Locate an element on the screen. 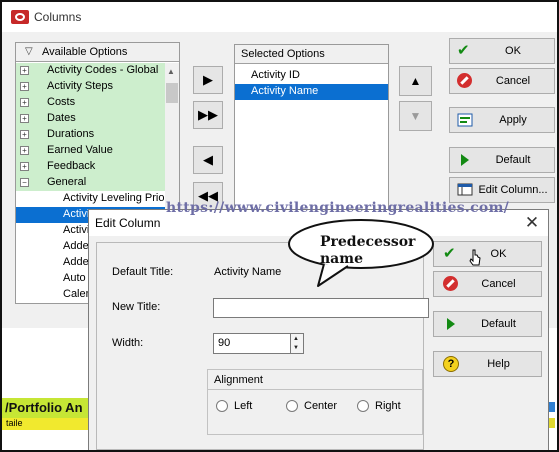 The height and width of the screenshot is (452, 559). stepper-up-icon: ▲ is located at coordinates (296, 339).